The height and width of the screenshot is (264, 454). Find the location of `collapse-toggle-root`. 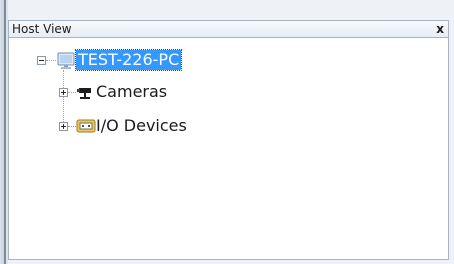

collapse-toggle-root is located at coordinates (41, 60).